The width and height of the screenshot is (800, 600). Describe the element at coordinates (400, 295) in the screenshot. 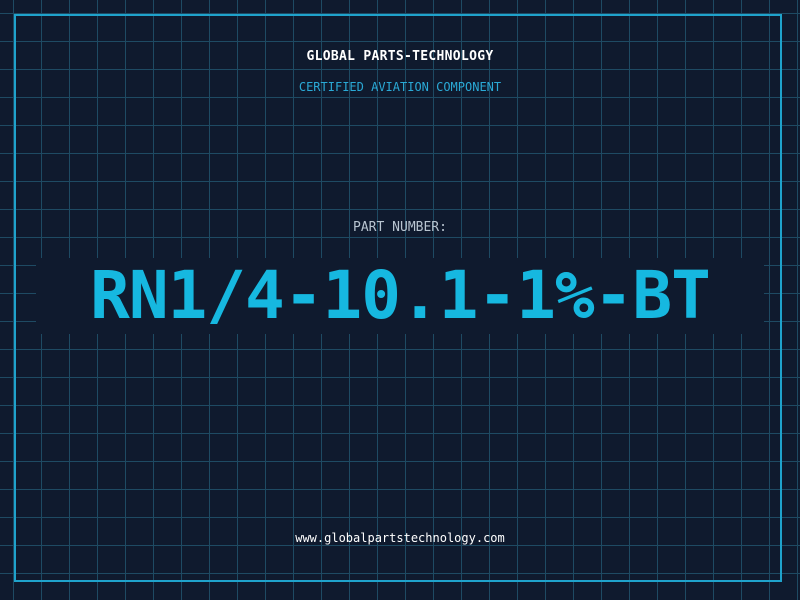

I see `part-number-value: RN1/4-10.1-1%-BT` at that location.